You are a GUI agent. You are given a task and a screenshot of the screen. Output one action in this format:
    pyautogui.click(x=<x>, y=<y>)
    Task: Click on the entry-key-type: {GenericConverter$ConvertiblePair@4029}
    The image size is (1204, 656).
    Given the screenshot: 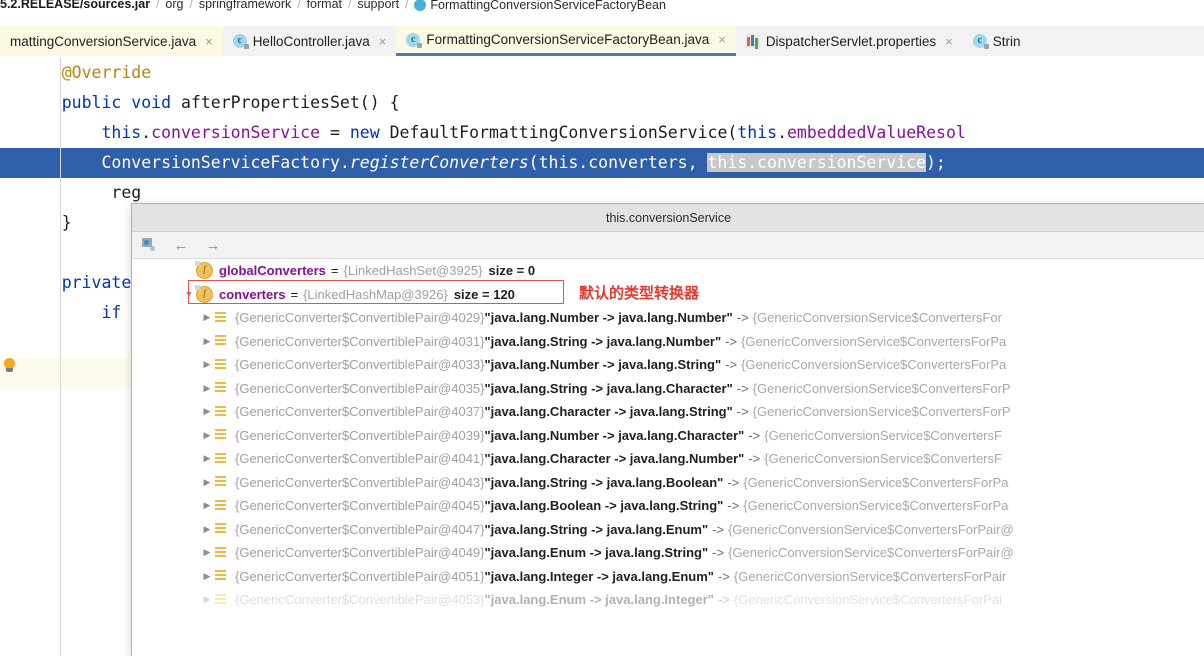 What is the action you would take?
    pyautogui.click(x=360, y=318)
    